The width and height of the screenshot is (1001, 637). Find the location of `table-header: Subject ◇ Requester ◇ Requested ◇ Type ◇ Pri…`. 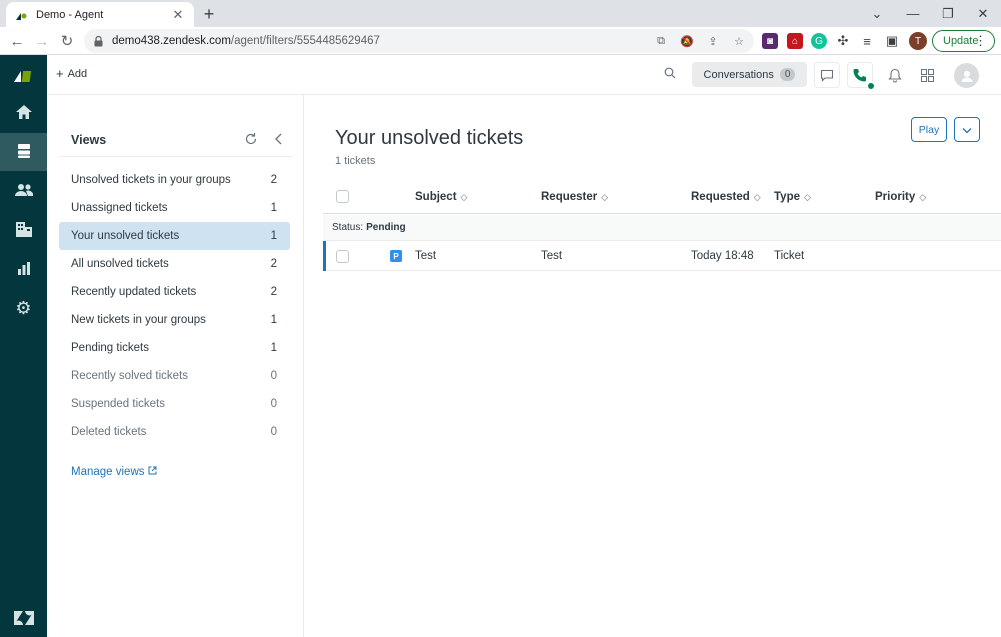

table-header: Subject ◇ Requester ◇ Requested ◇ Type ◇ Pri… is located at coordinates (662, 198).